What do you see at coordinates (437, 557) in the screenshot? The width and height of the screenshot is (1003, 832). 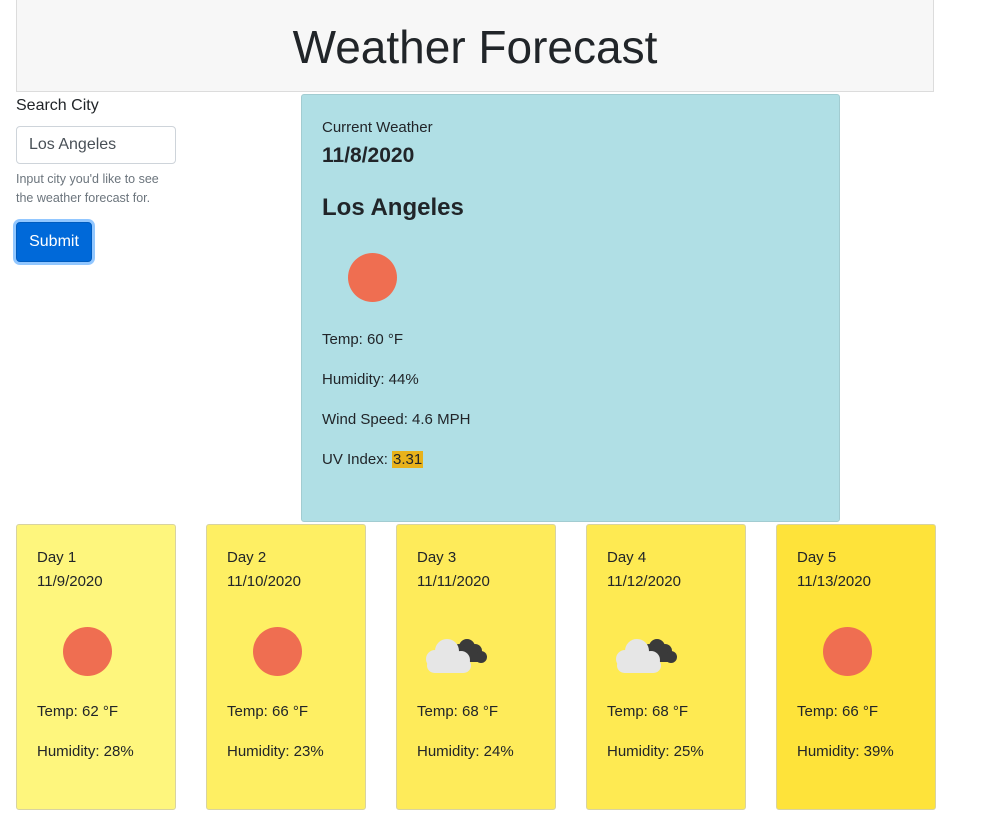 I see `forecast-day-label: Day 3` at bounding box center [437, 557].